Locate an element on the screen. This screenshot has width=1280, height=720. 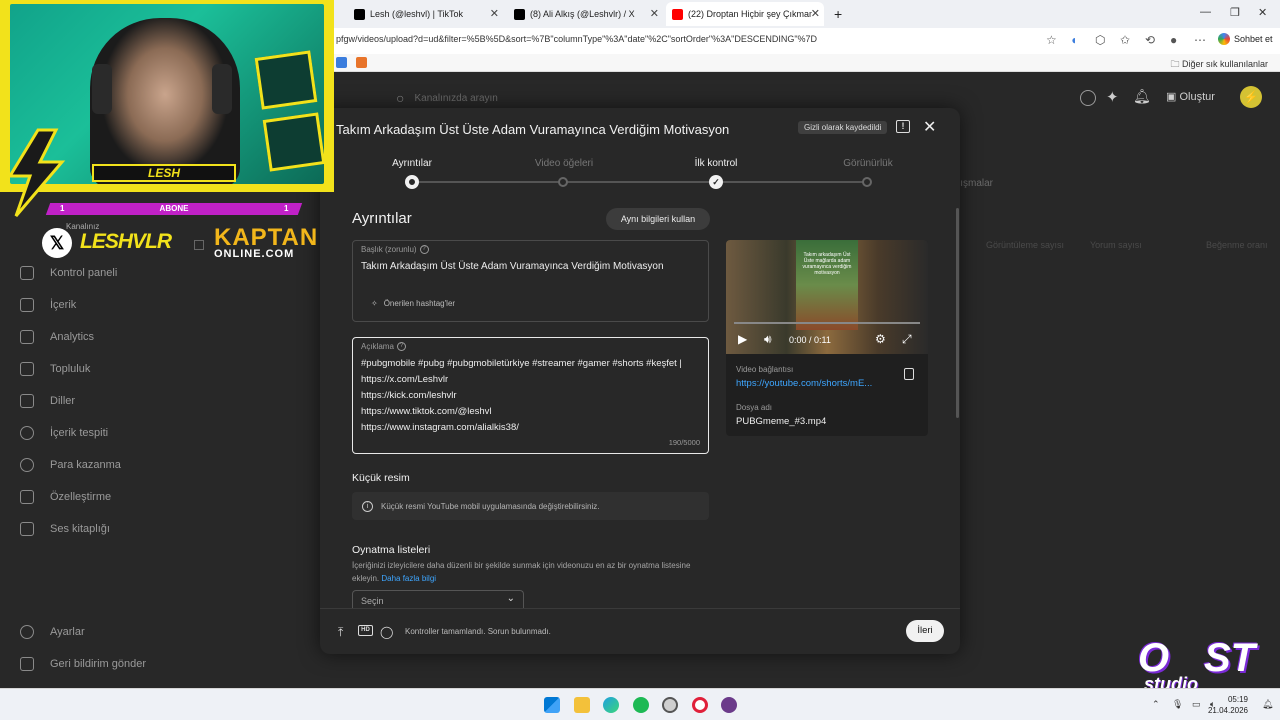
sidebar-item-community: Topluluk is located at coordinates (55, 369).